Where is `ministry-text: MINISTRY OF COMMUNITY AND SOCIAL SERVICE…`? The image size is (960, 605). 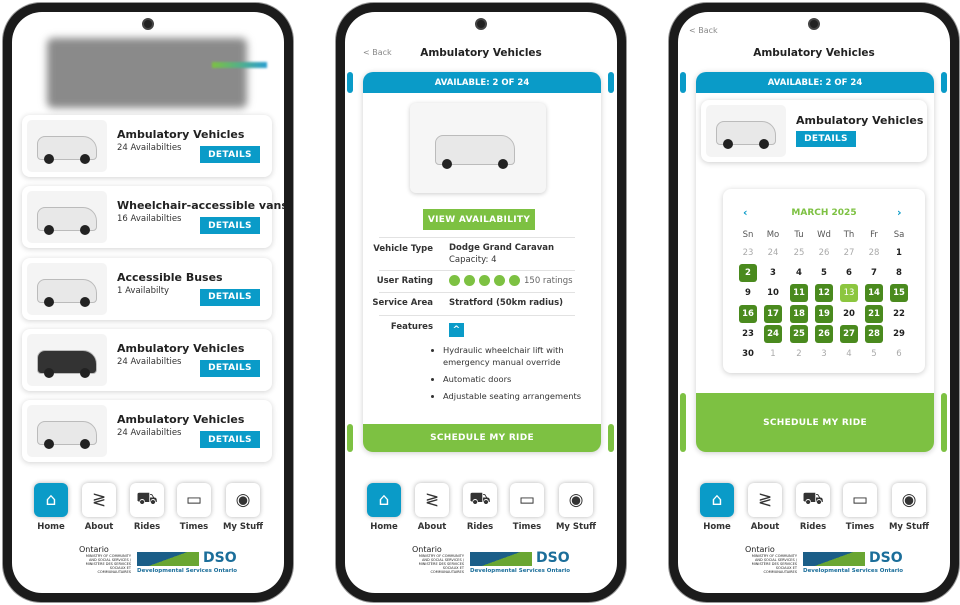
ministry-text: MINISTRY OF COMMUNITY AND SOCIAL SERVICE… is located at coordinates (441, 564).